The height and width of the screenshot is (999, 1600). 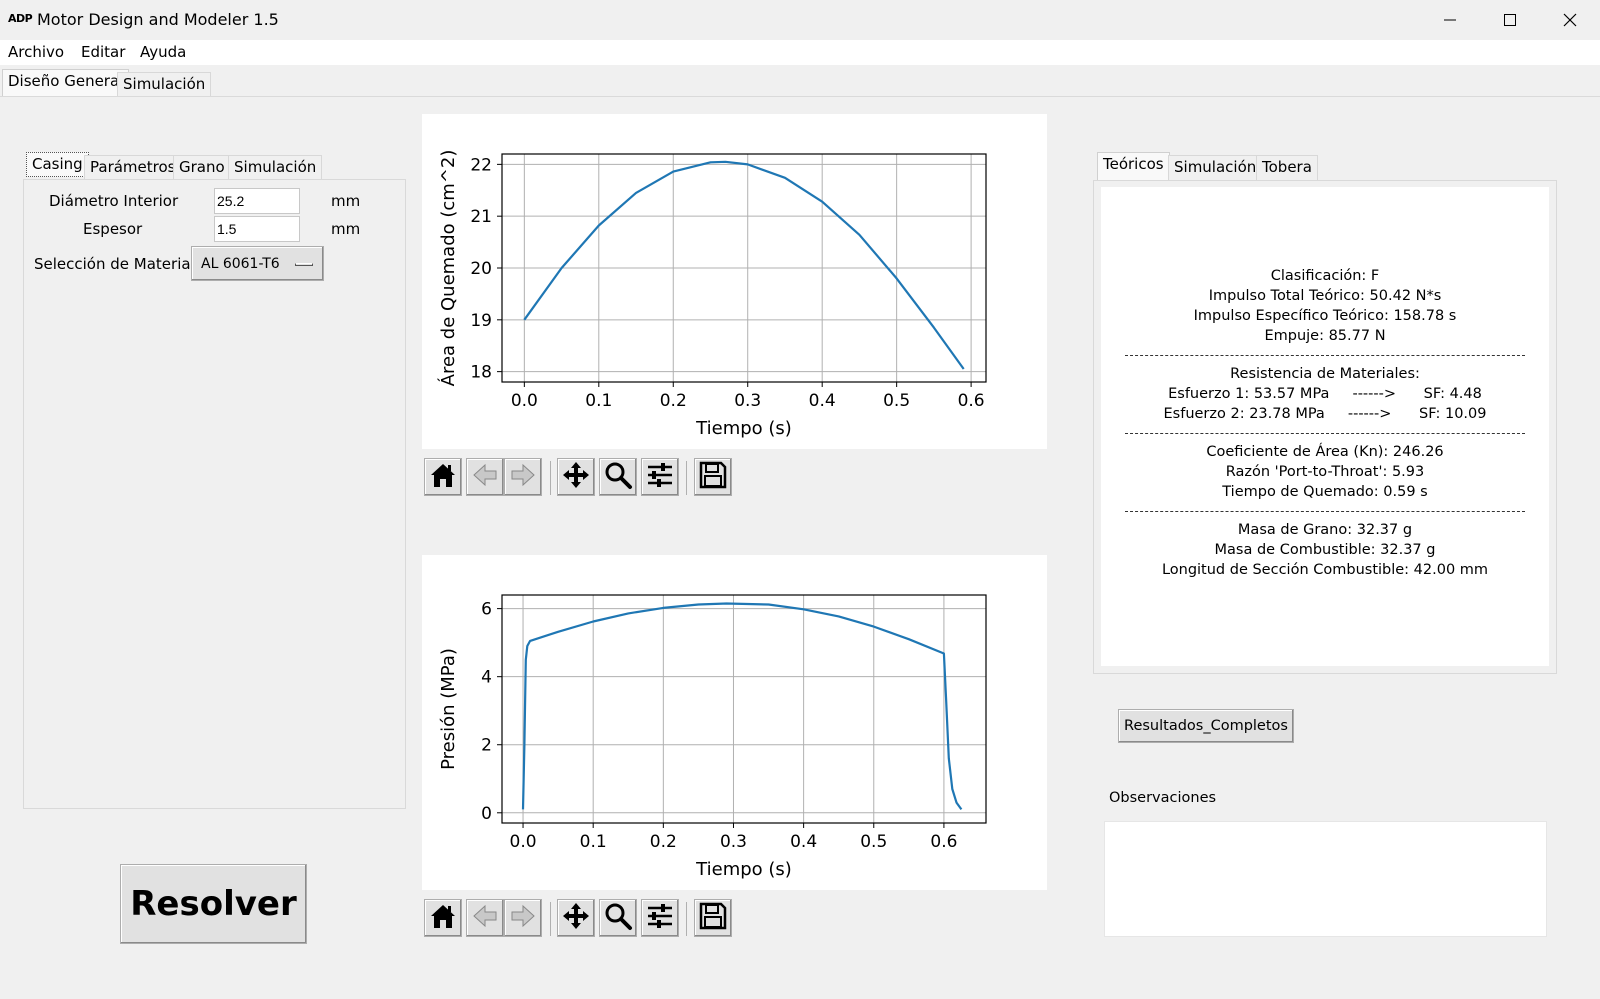 I want to click on tab-simulacion-main: Simulación, so click(x=164, y=84).